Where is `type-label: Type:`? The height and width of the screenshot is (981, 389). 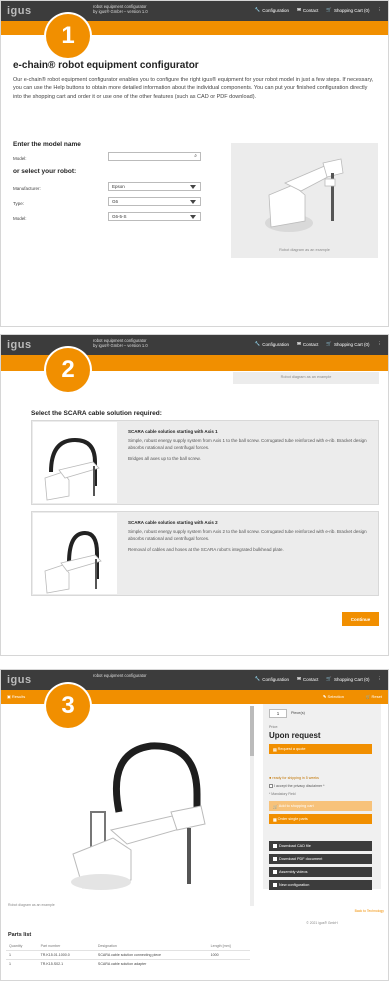
type-label: Type: is located at coordinates (19, 203).